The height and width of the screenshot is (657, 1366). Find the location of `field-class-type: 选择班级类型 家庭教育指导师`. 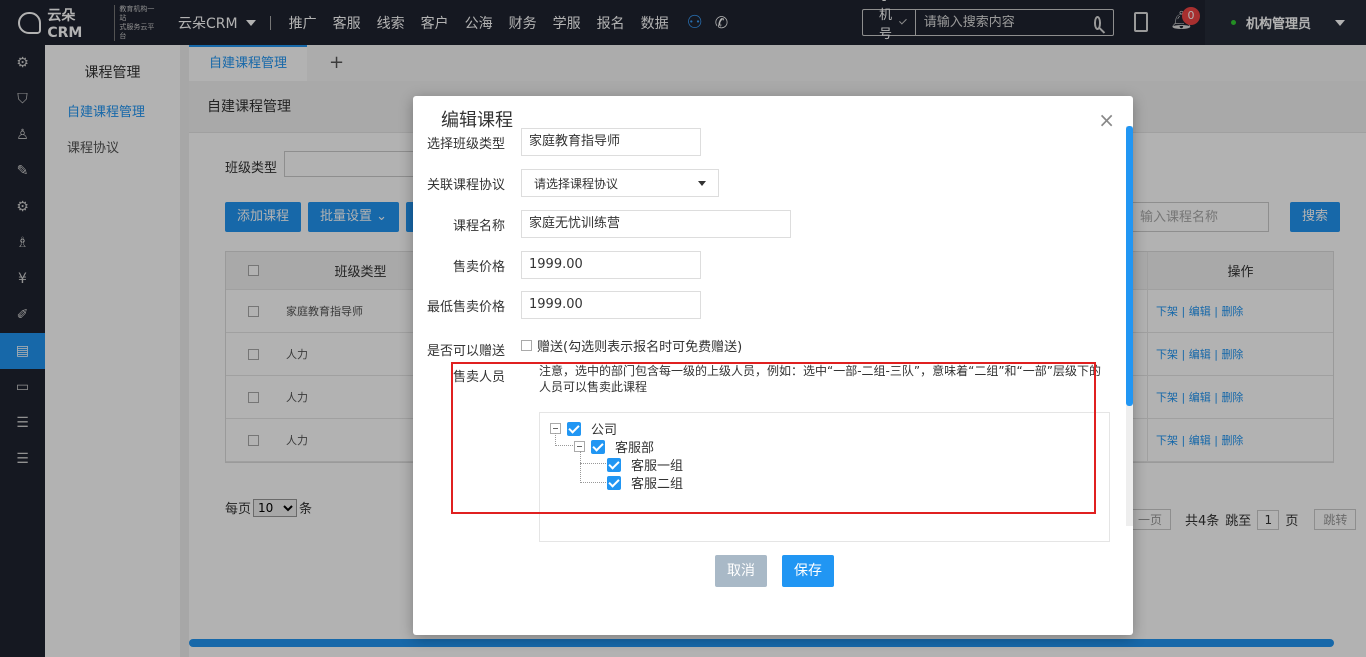

field-class-type: 选择班级类型 家庭教育指导师 is located at coordinates (557, 142).